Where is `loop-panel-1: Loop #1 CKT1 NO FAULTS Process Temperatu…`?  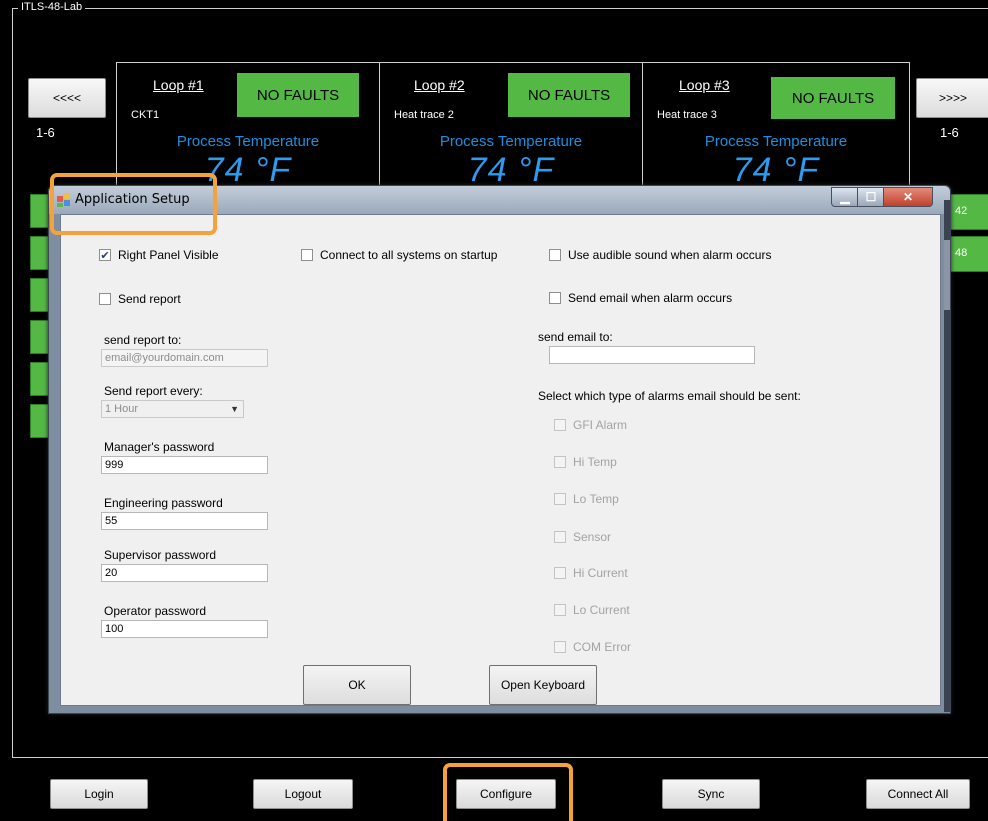 loop-panel-1: Loop #1 CKT1 NO FAULTS Process Temperatu… is located at coordinates (248, 125).